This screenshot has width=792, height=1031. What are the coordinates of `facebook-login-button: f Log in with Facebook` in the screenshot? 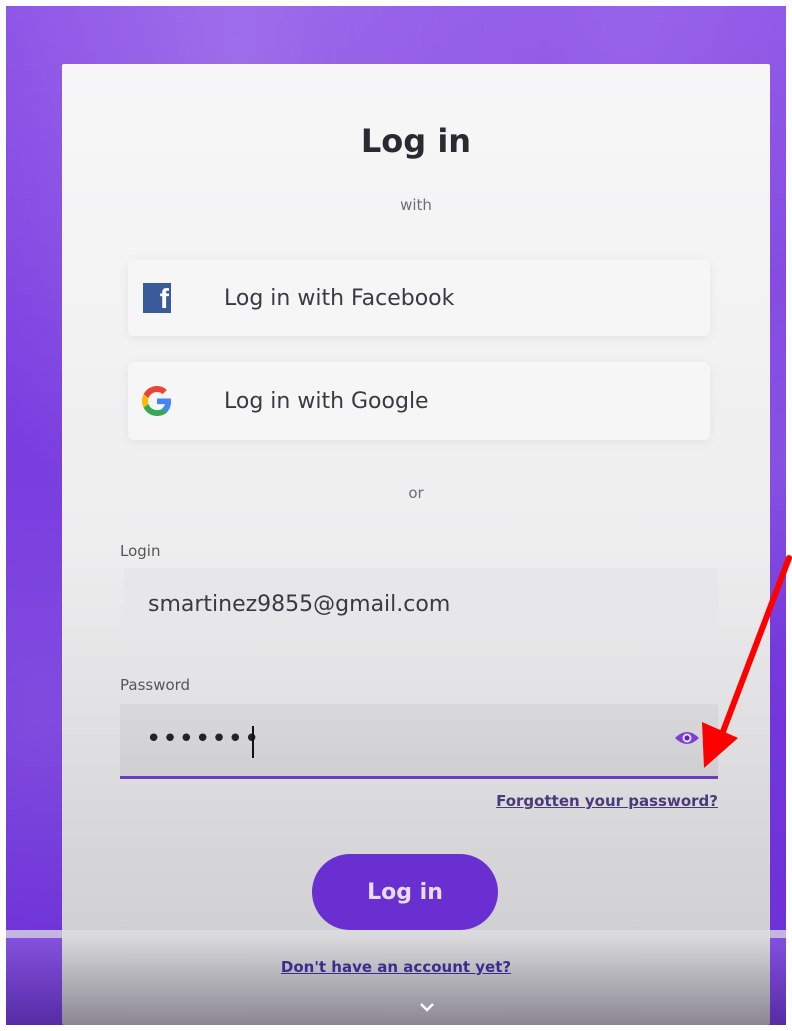 It's located at (419, 298).